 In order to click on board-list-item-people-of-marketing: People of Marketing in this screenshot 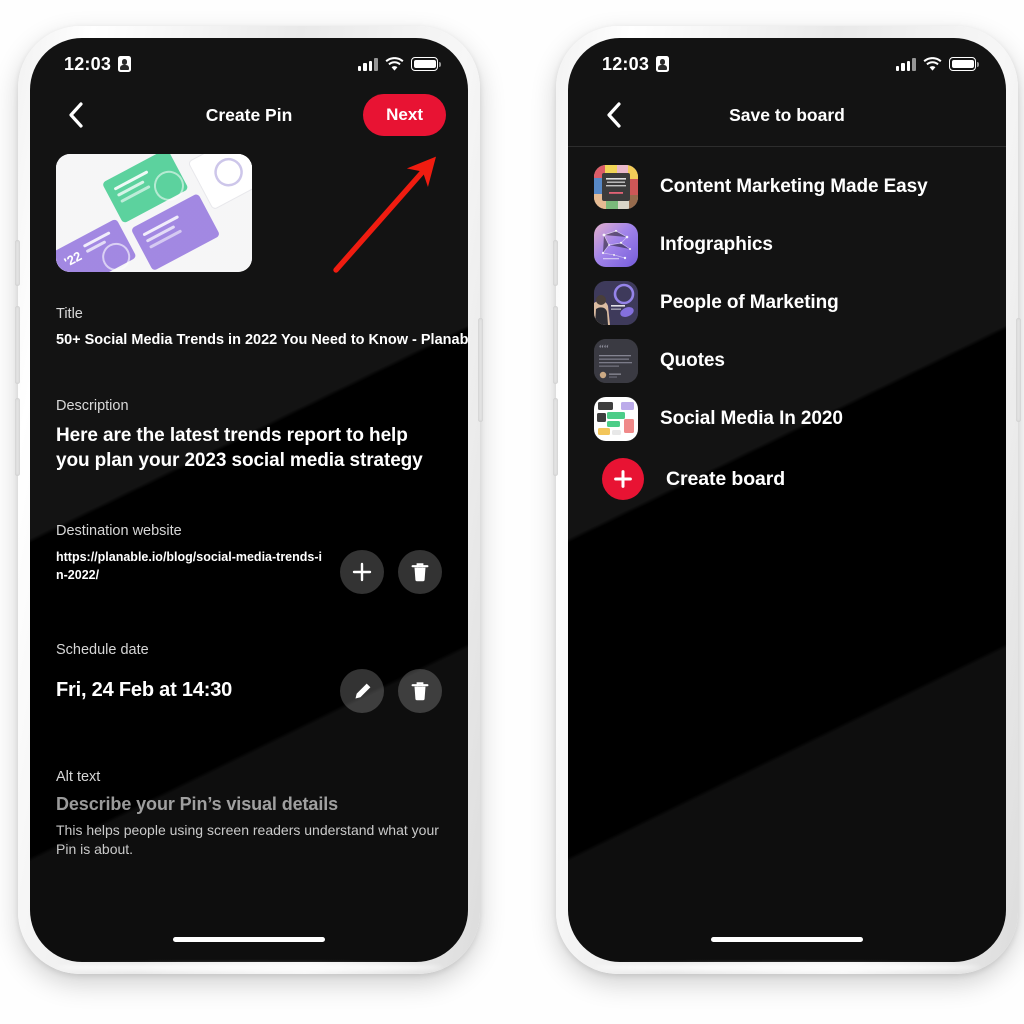, I will do `click(787, 303)`.